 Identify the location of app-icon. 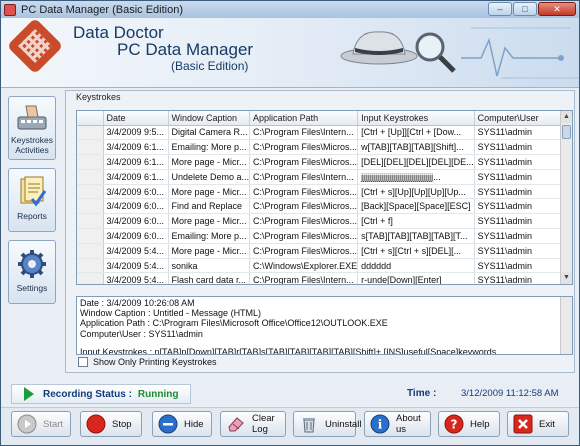
(10, 9).